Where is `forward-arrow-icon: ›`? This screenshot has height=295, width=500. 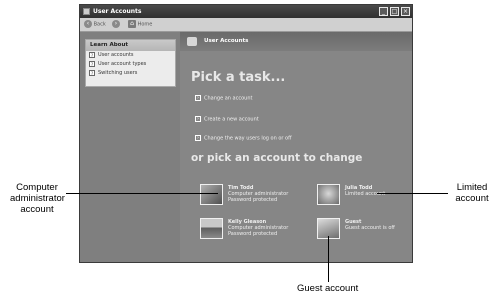 forward-arrow-icon: › is located at coordinates (116, 24).